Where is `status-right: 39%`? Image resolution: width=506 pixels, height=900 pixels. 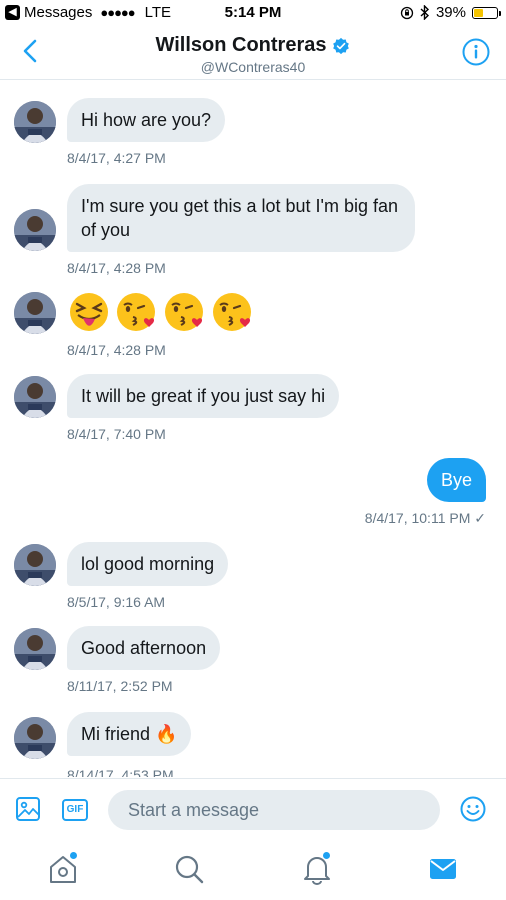
status-right: 39% is located at coordinates (450, 12).